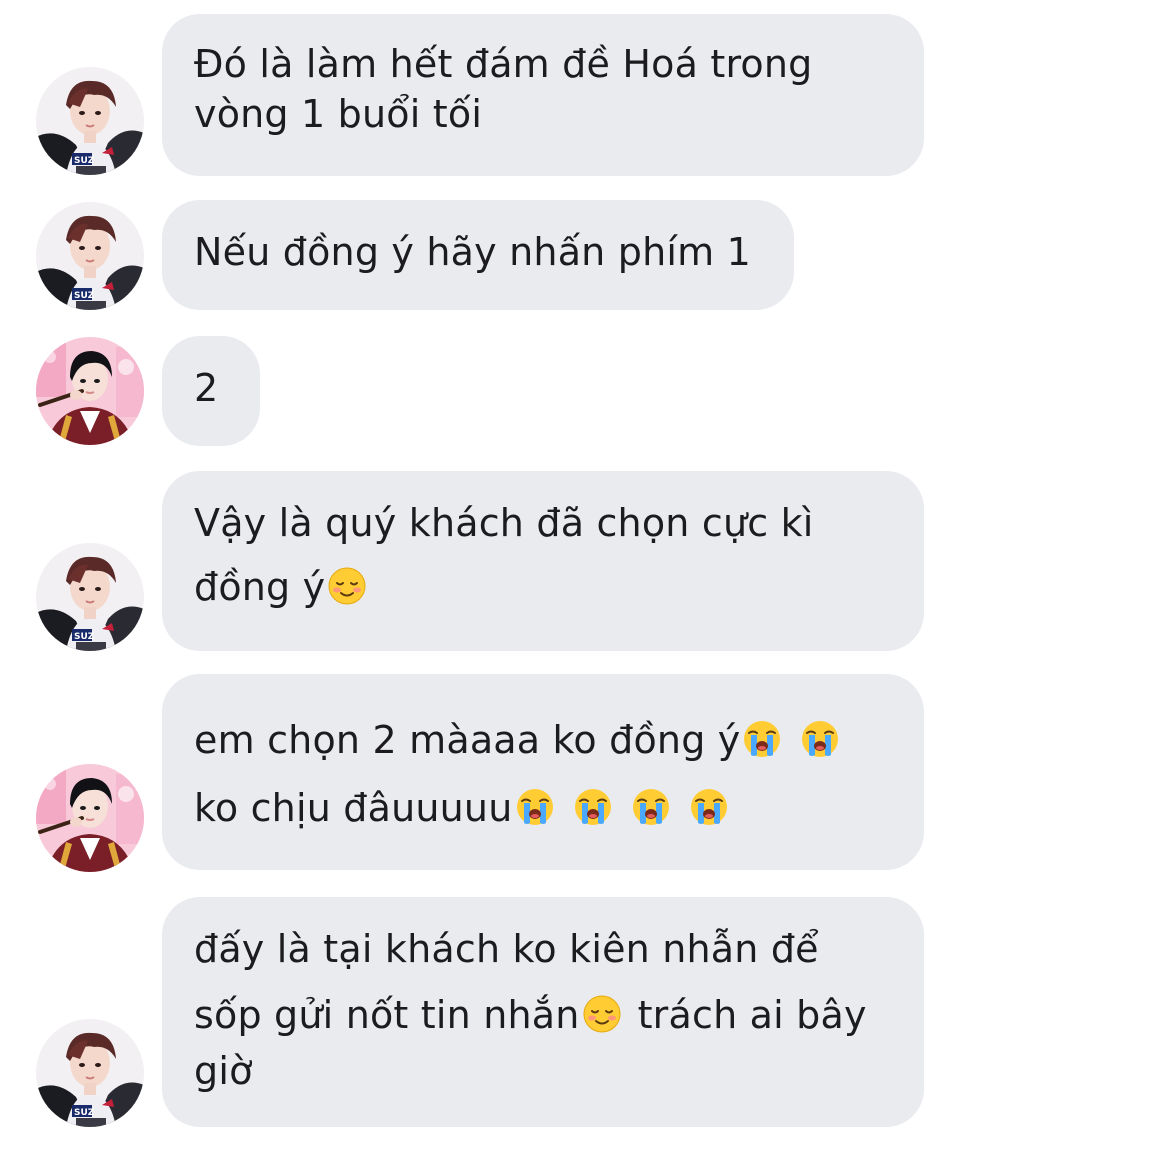 The image size is (1170, 1163). I want to click on message-line: em chọn 2 màaaa ko đồng ý, so click(543, 752).